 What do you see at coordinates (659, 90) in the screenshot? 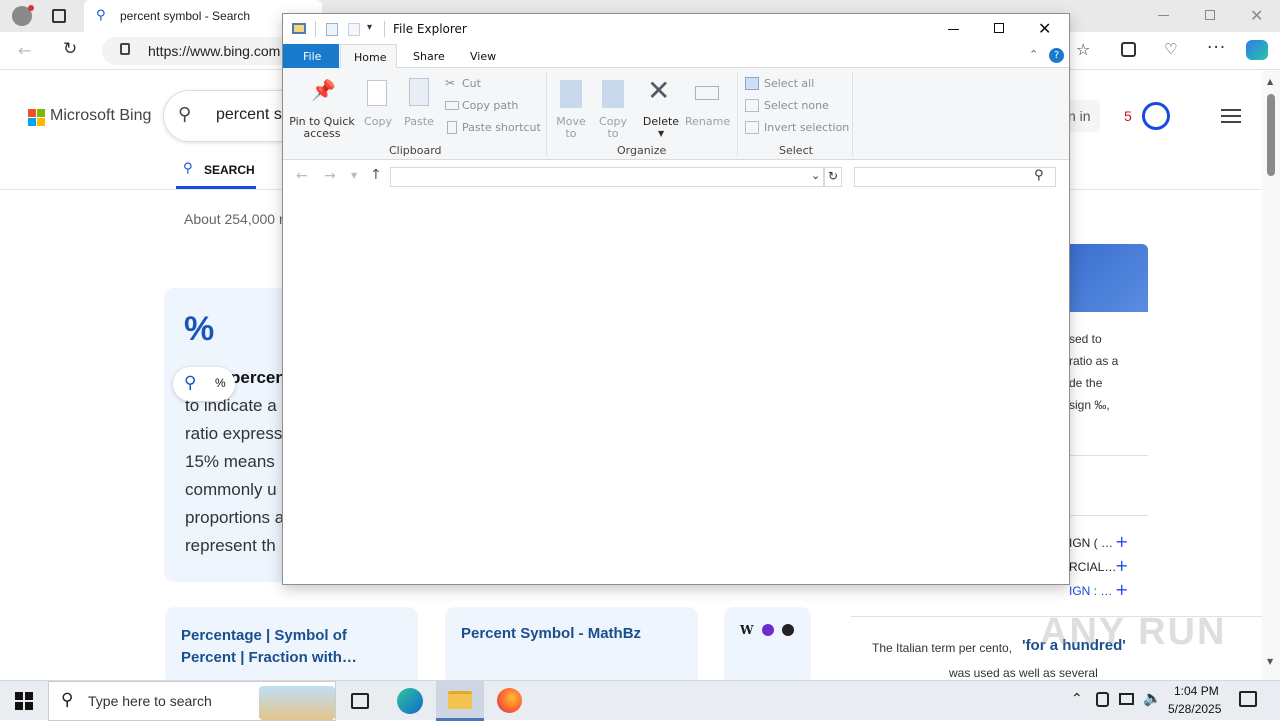
I see `delete-x-icon: ✕` at bounding box center [659, 90].